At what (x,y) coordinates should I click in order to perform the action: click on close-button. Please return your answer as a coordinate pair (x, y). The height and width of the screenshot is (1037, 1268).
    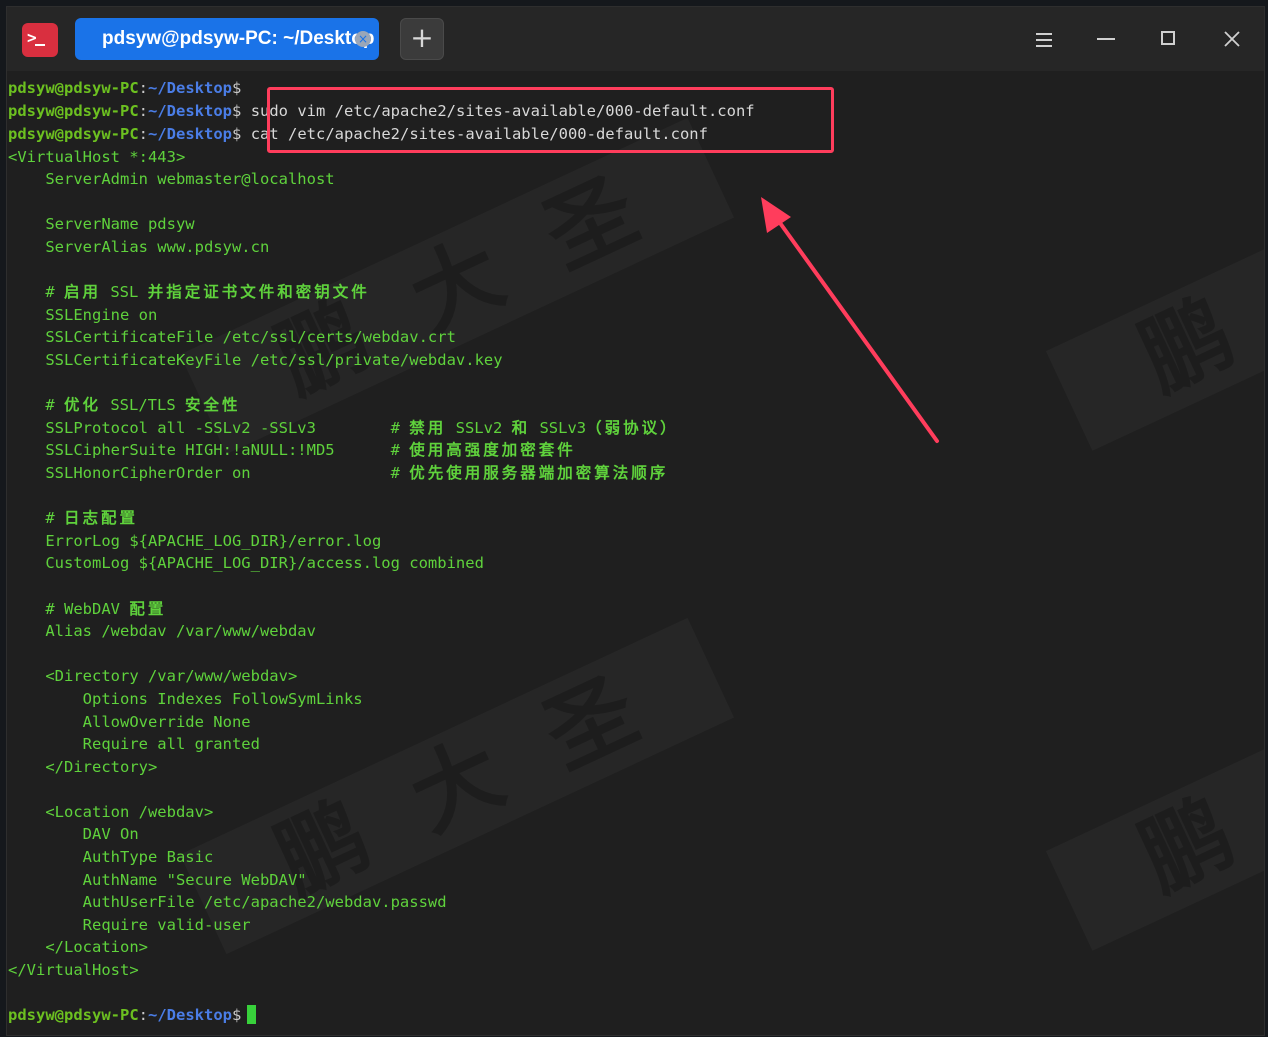
    Looking at the image, I should click on (1232, 39).